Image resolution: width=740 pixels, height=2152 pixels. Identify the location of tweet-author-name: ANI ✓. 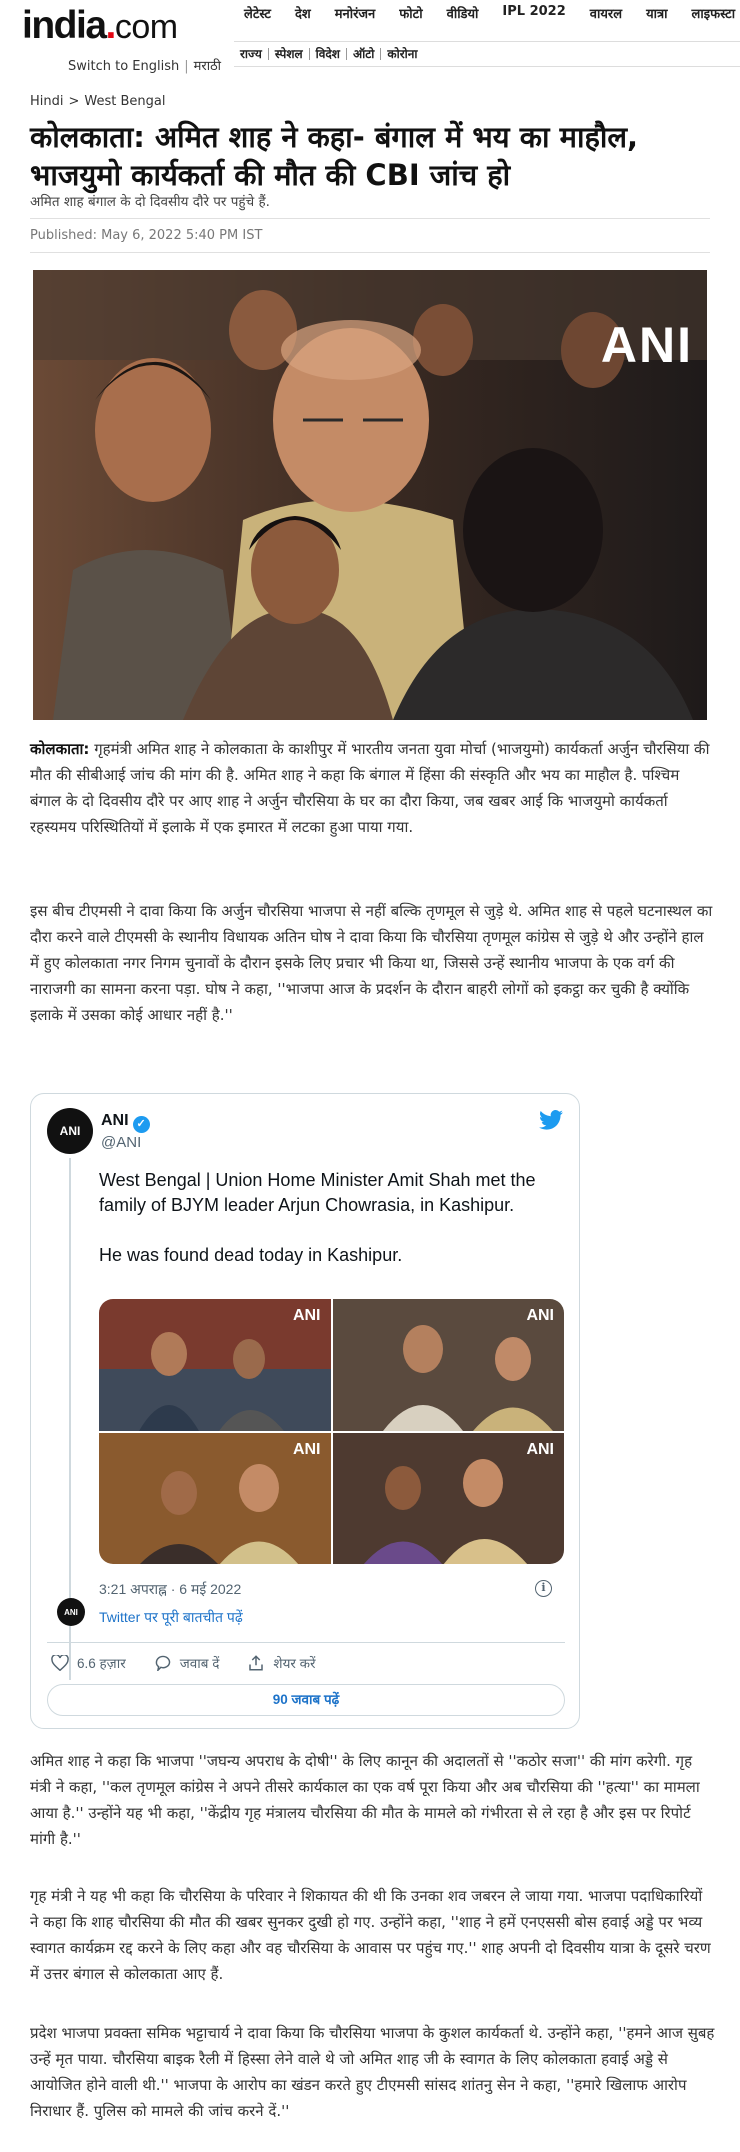
(125, 1122).